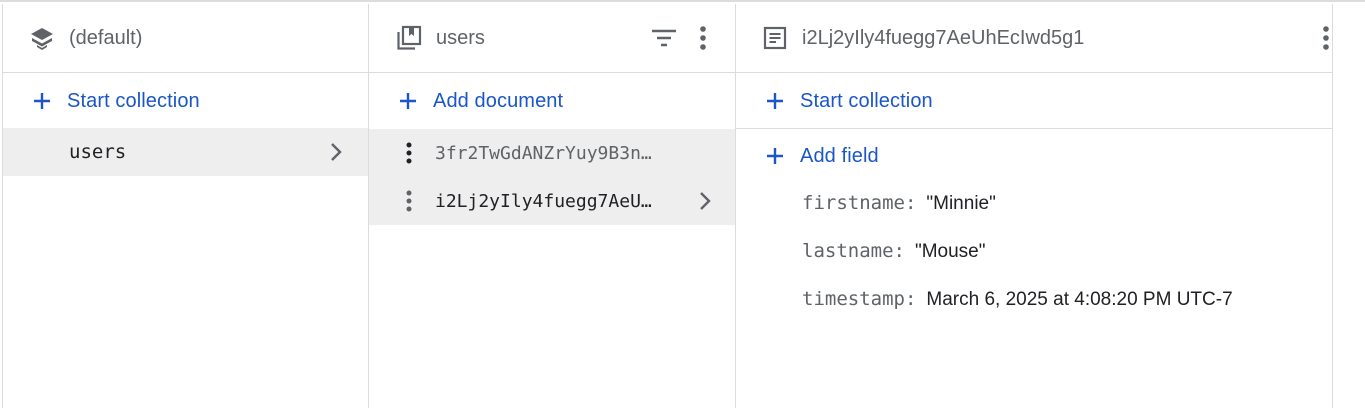  What do you see at coordinates (961, 203) in the screenshot?
I see `field-value: "Minnie"` at bounding box center [961, 203].